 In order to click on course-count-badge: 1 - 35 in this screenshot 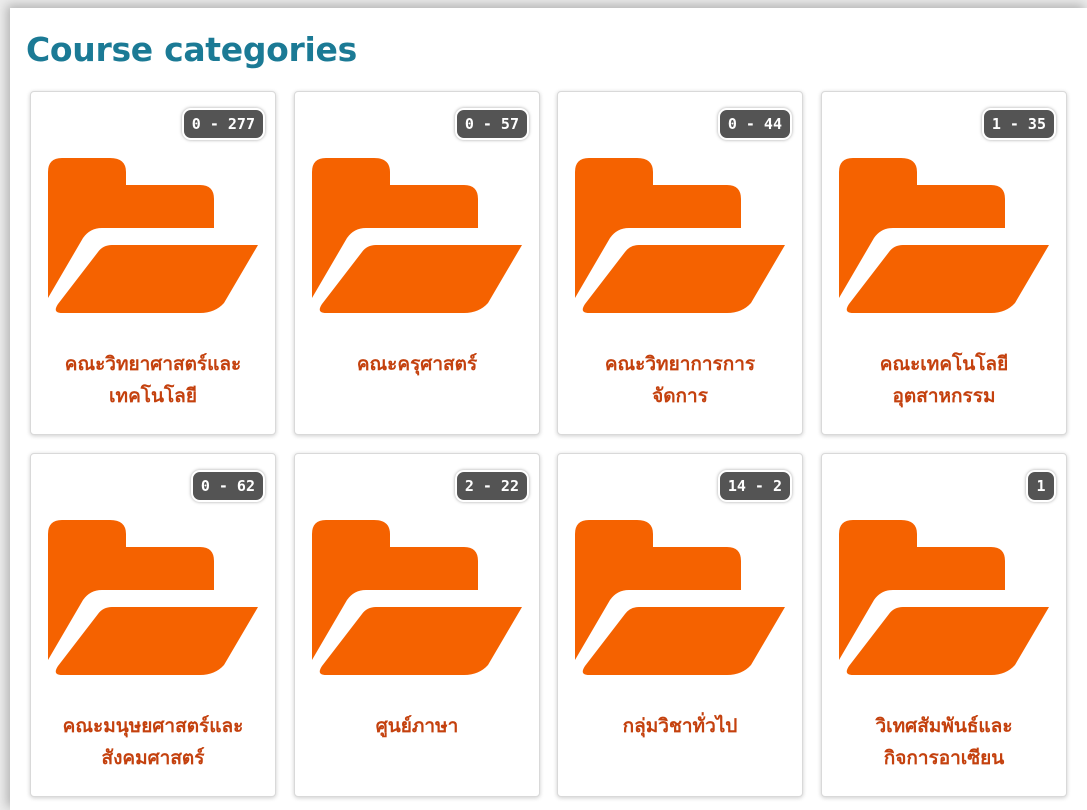, I will do `click(1018, 124)`.